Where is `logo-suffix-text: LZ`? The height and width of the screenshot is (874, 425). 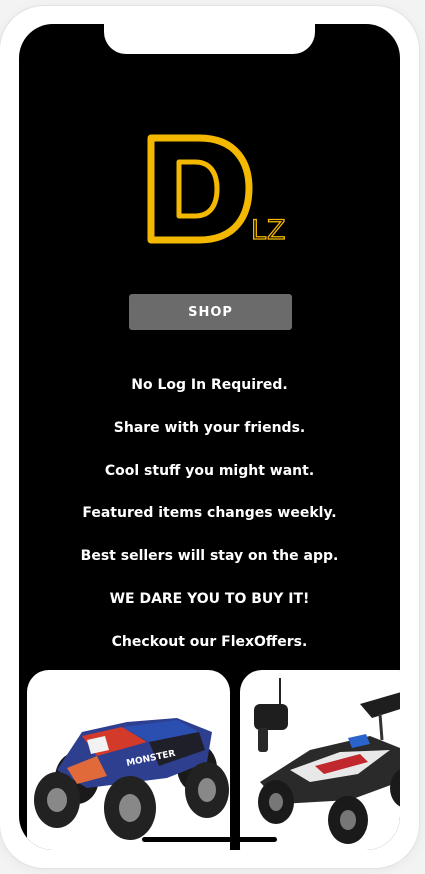 logo-suffix-text: LZ is located at coordinates (268, 230).